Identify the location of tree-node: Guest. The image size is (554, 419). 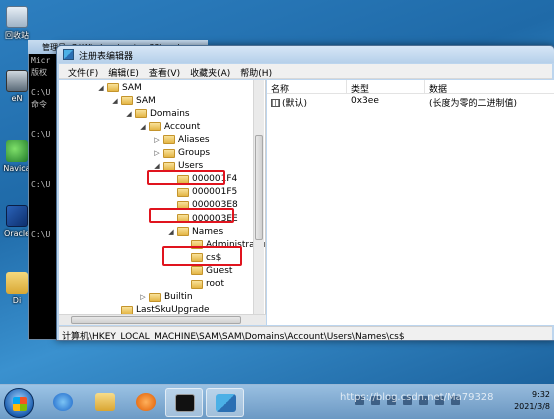
(206, 270).